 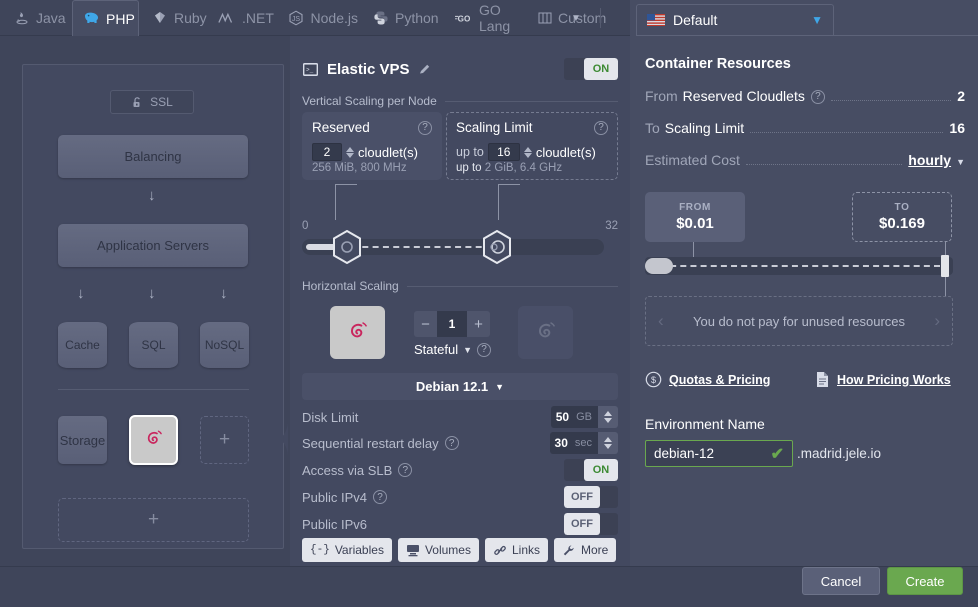 I want to click on stateful-help-icon: ?, so click(x=484, y=349).